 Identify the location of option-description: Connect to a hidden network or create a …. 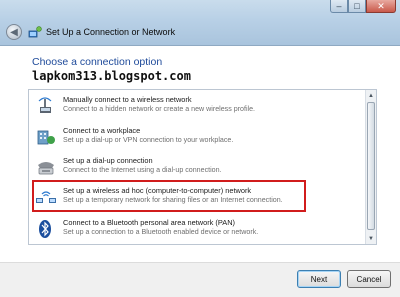
(159, 109).